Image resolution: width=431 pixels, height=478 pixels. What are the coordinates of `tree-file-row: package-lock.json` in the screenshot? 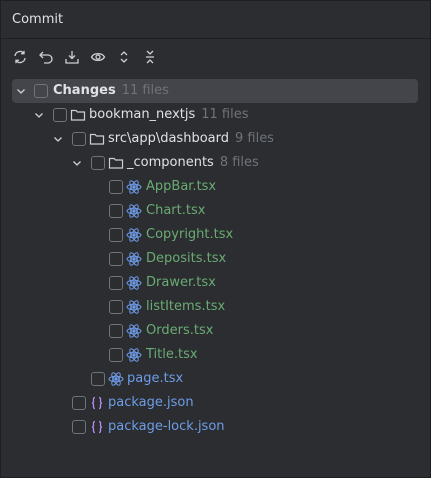 It's located at (215, 427).